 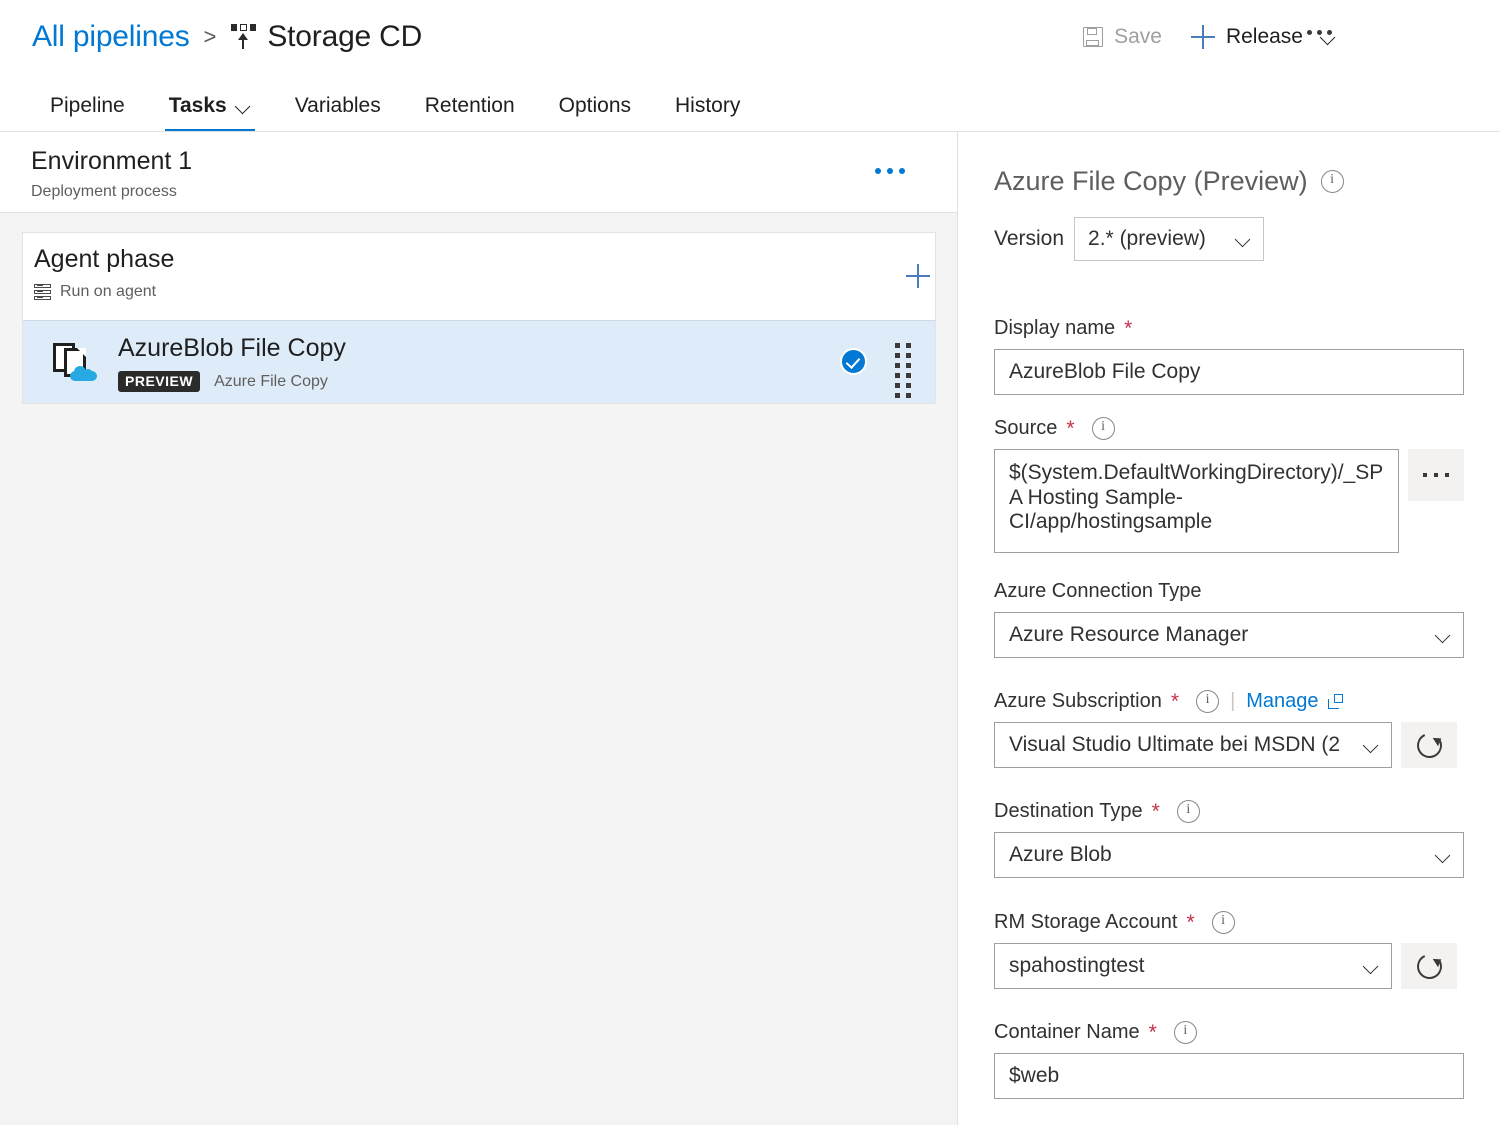 I want to click on destination-type-value: Azure Blob, so click(x=1060, y=854).